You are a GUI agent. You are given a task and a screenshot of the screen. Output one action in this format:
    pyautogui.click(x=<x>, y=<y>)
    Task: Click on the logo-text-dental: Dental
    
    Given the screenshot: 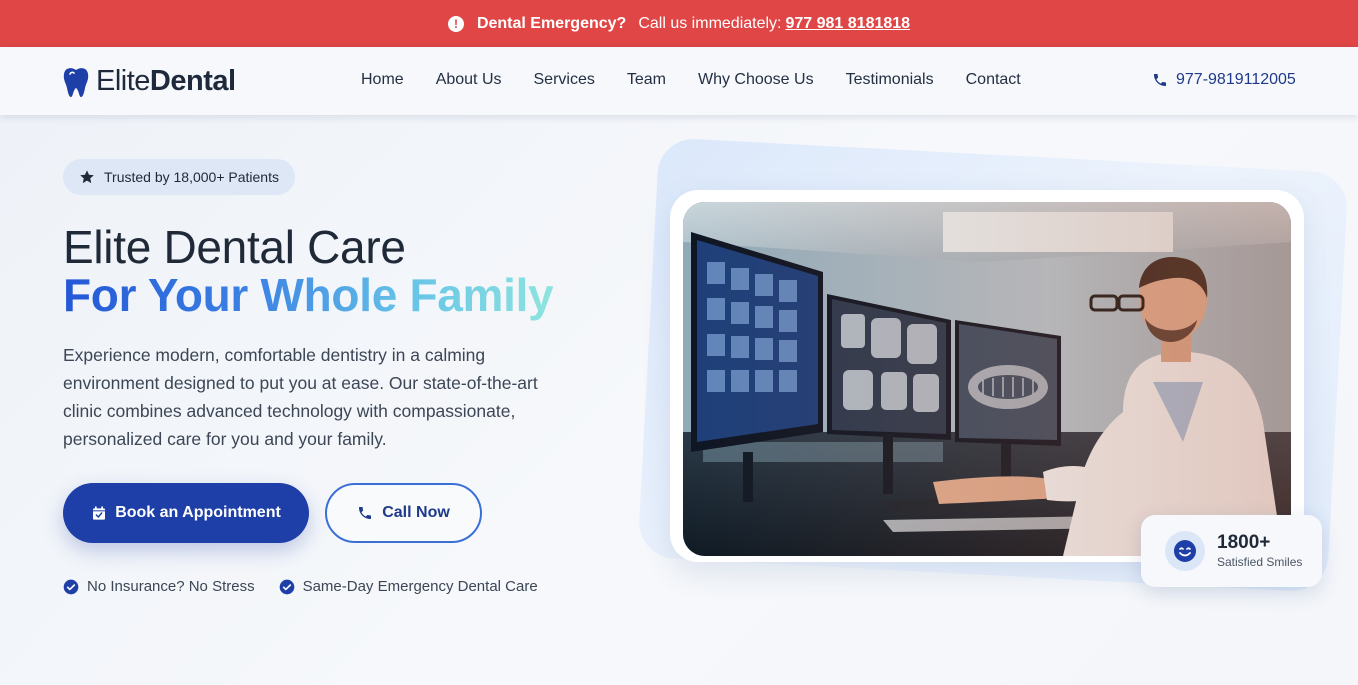 What is the action you would take?
    pyautogui.click(x=192, y=81)
    